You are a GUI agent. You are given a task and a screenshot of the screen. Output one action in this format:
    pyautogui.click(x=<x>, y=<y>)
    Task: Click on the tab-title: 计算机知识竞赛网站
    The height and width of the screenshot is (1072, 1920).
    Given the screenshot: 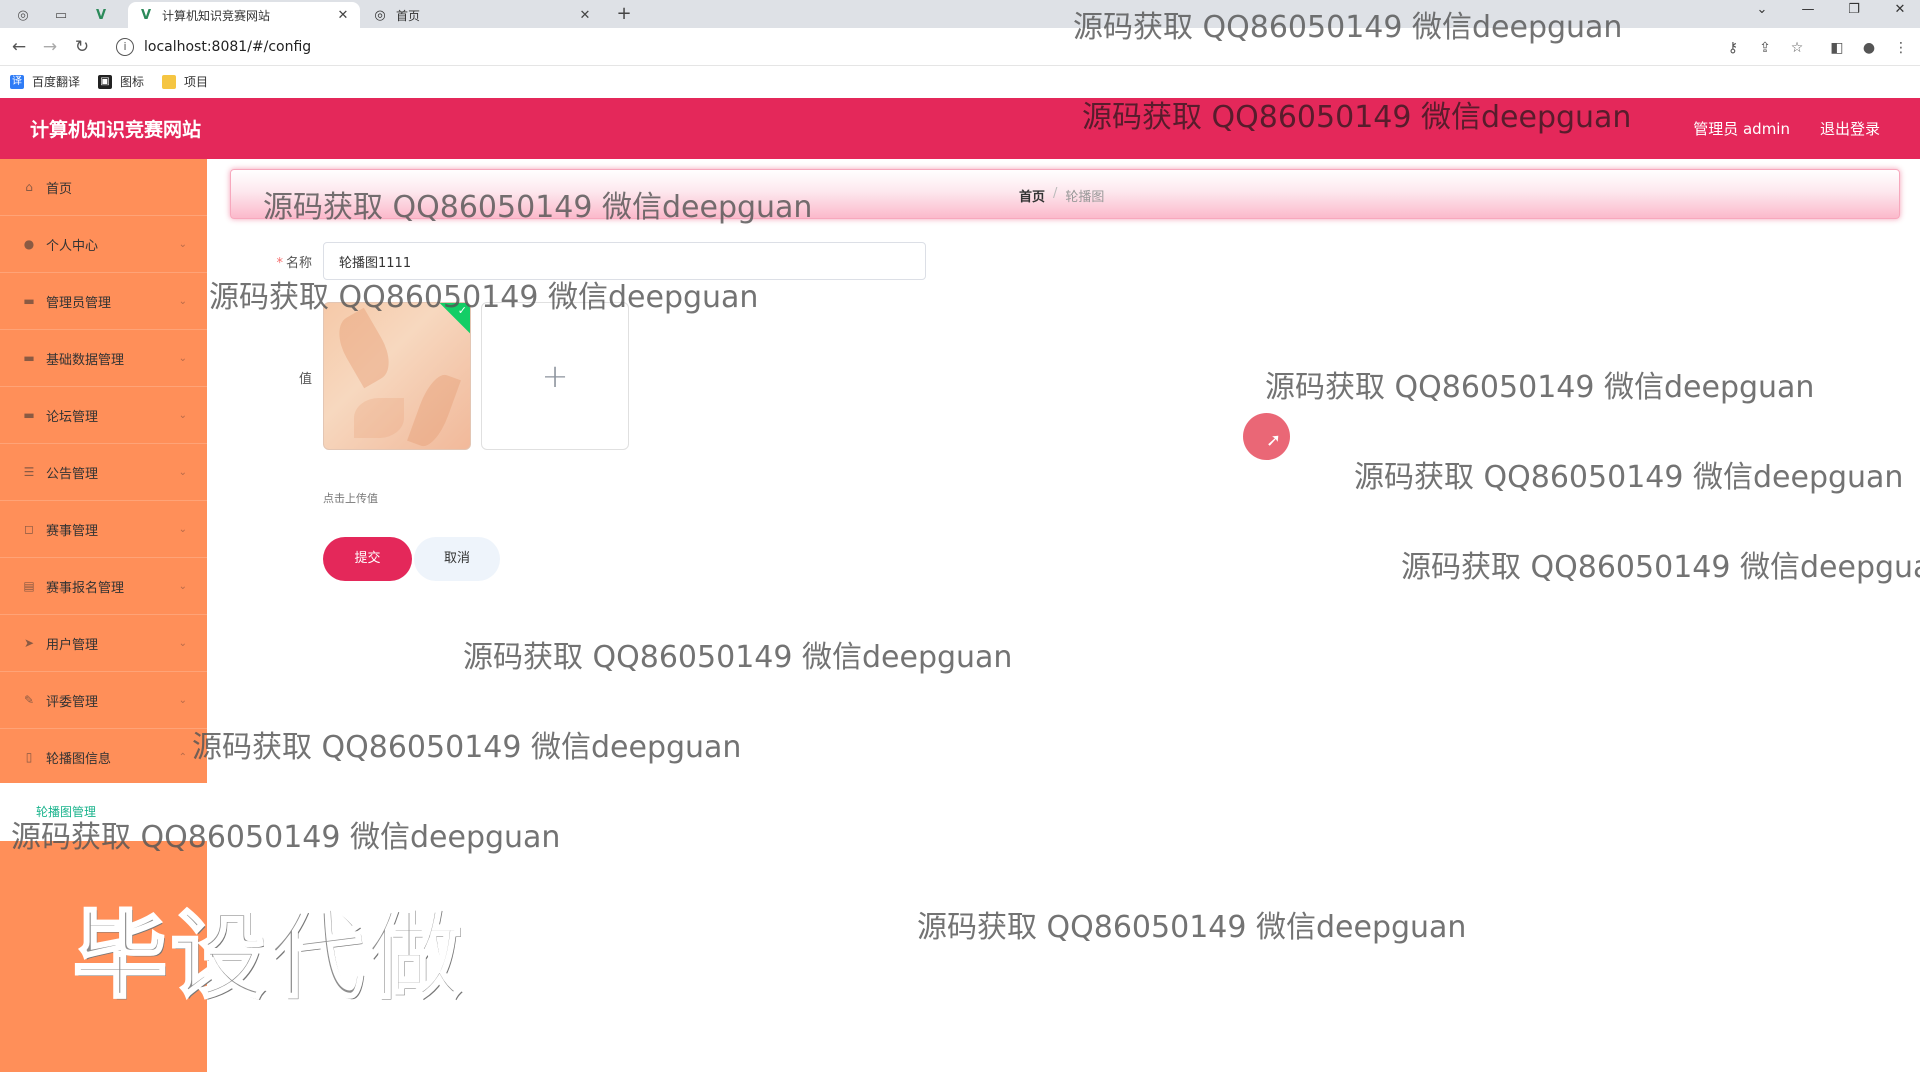 What is the action you would take?
    pyautogui.click(x=216, y=15)
    